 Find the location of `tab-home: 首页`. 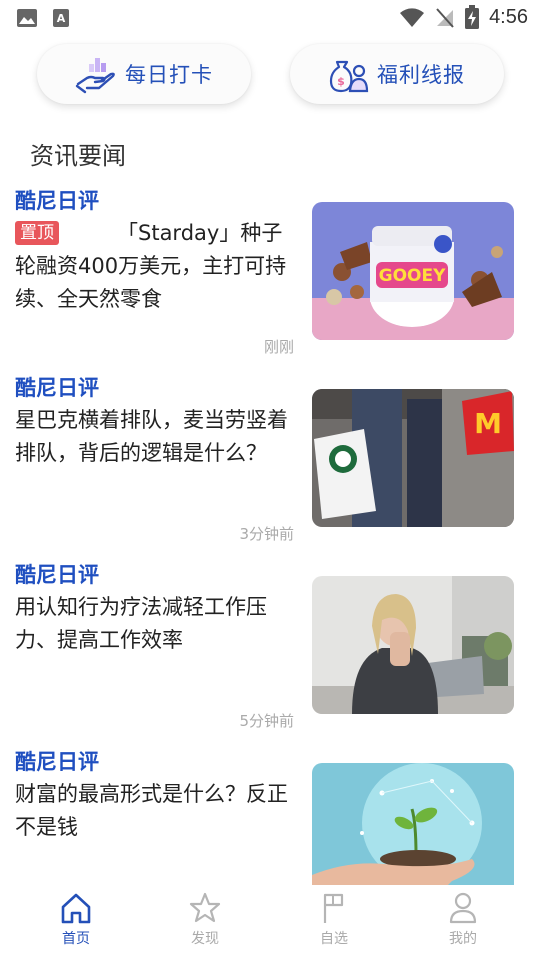

tab-home: 首页 is located at coordinates (76, 919).